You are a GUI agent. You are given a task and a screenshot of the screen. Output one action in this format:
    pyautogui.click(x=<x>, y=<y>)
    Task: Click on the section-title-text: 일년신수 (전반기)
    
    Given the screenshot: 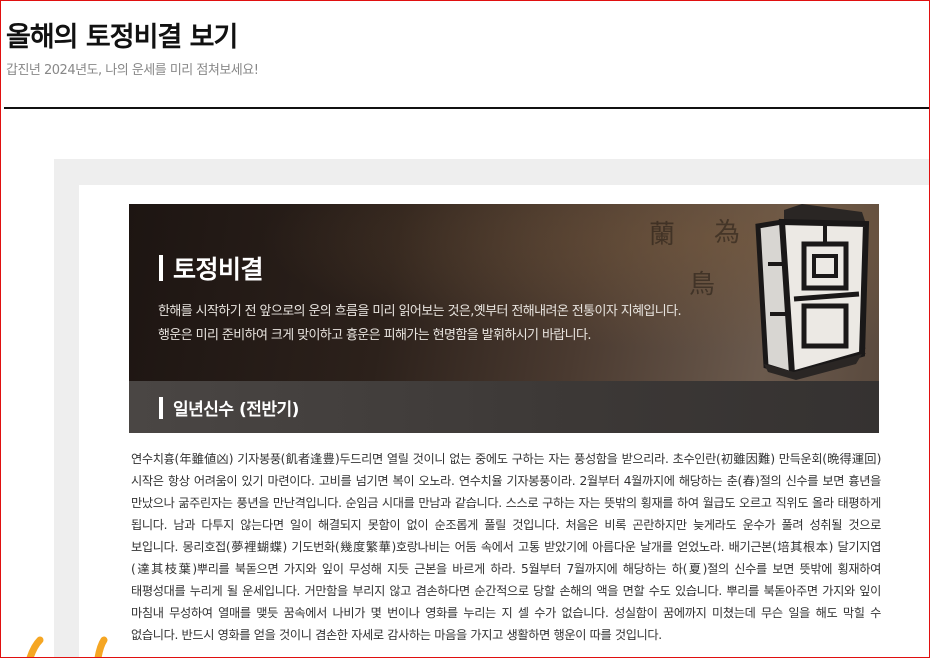 What is the action you would take?
    pyautogui.click(x=236, y=410)
    